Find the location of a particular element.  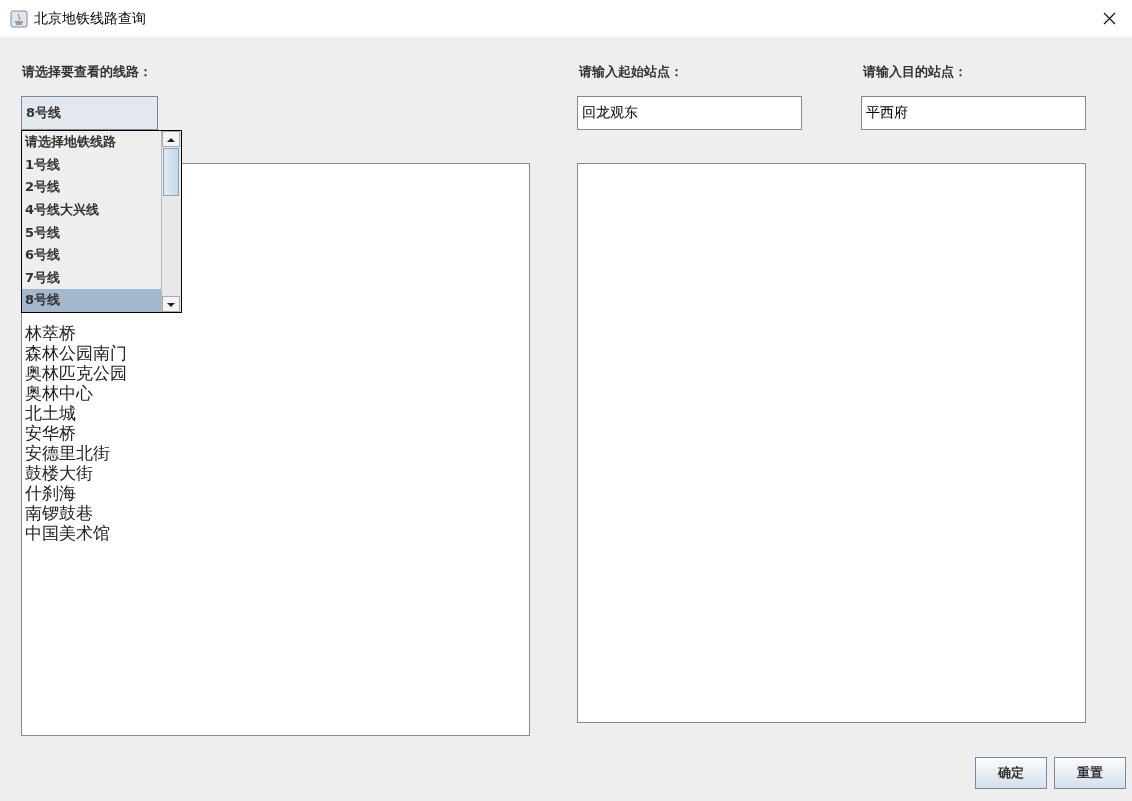

station-name: 安德里北街 is located at coordinates (67, 453).